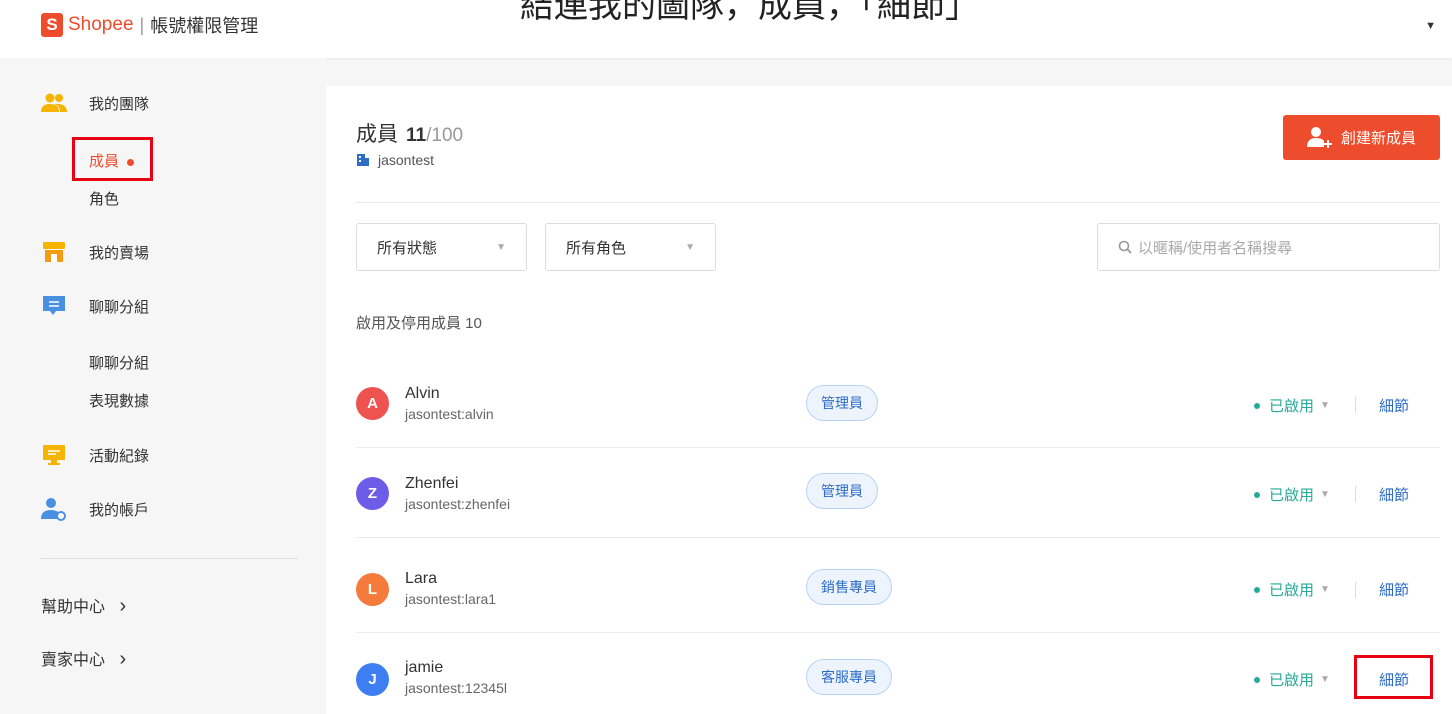  I want to click on role-filter-value: 所有角色, so click(596, 248).